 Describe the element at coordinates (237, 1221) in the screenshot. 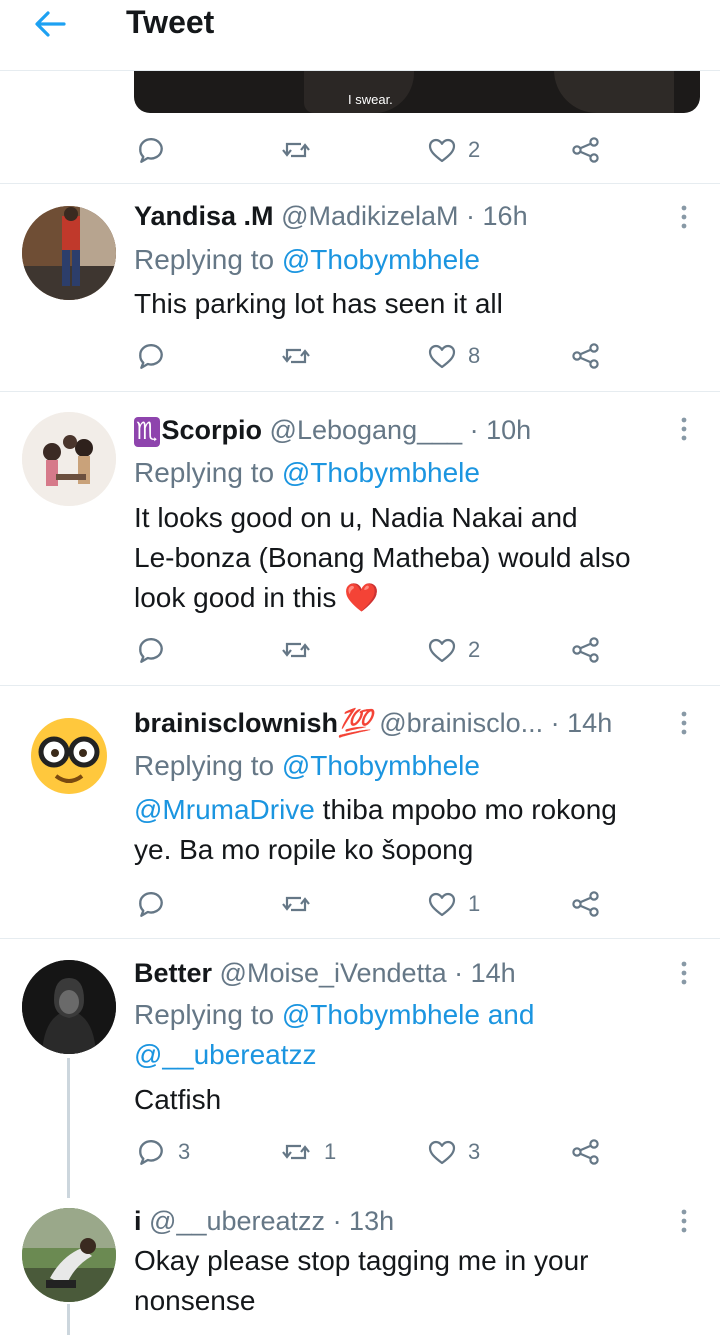

I see `user-handle: @__ubereatzz` at that location.